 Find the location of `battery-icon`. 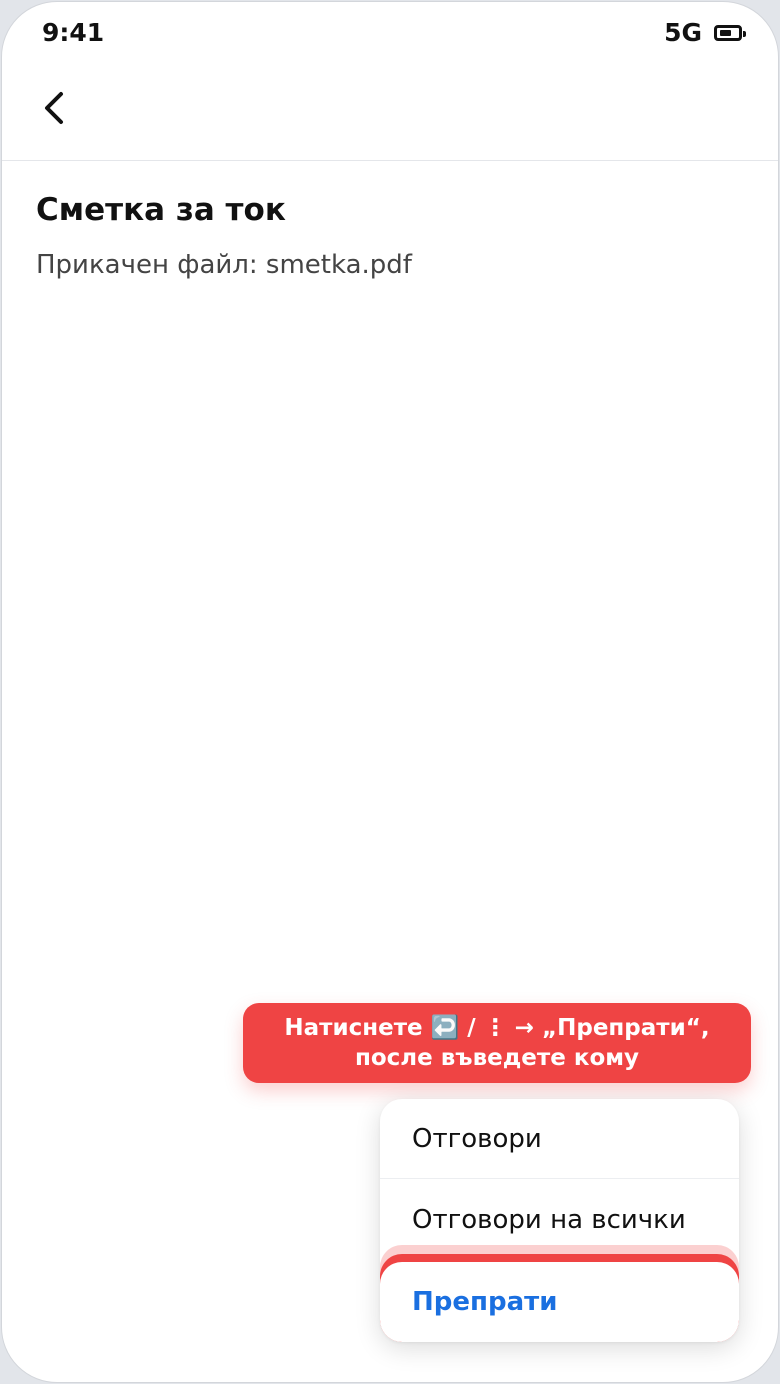

battery-icon is located at coordinates (730, 32).